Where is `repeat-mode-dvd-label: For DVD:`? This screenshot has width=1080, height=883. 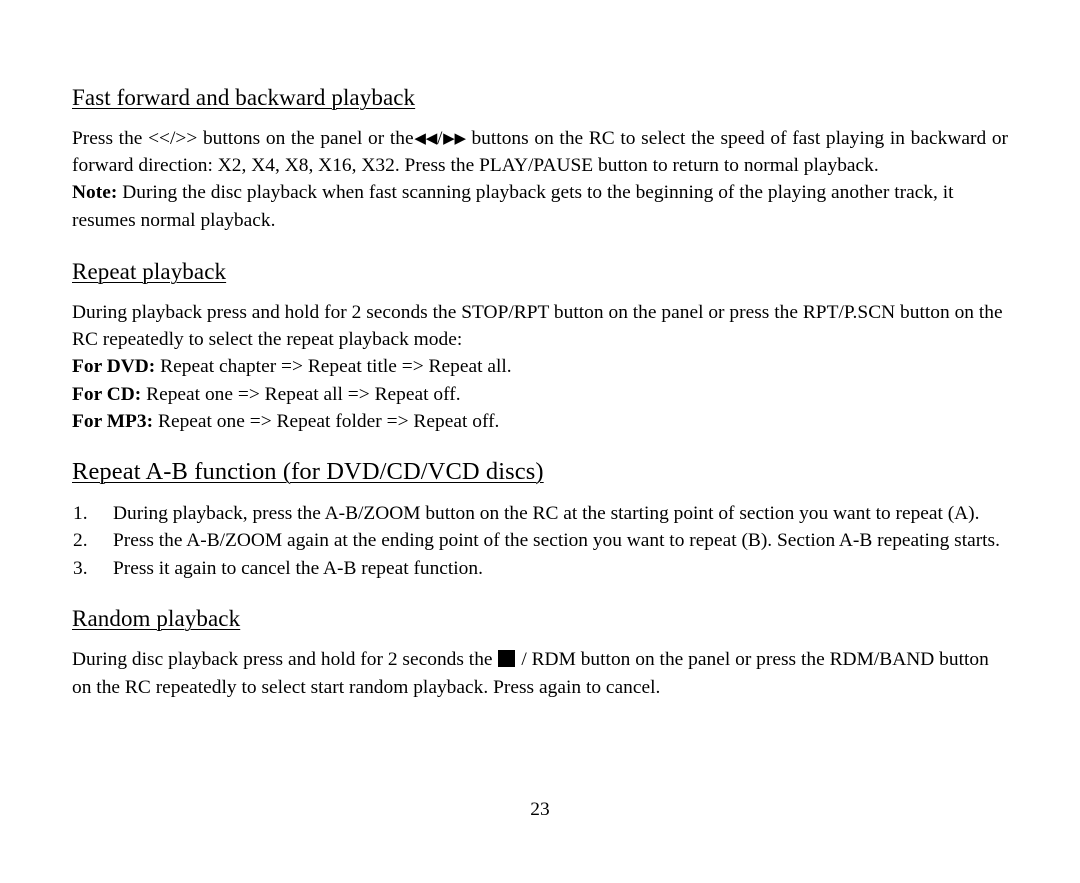
repeat-mode-dvd-label: For DVD: is located at coordinates (114, 367).